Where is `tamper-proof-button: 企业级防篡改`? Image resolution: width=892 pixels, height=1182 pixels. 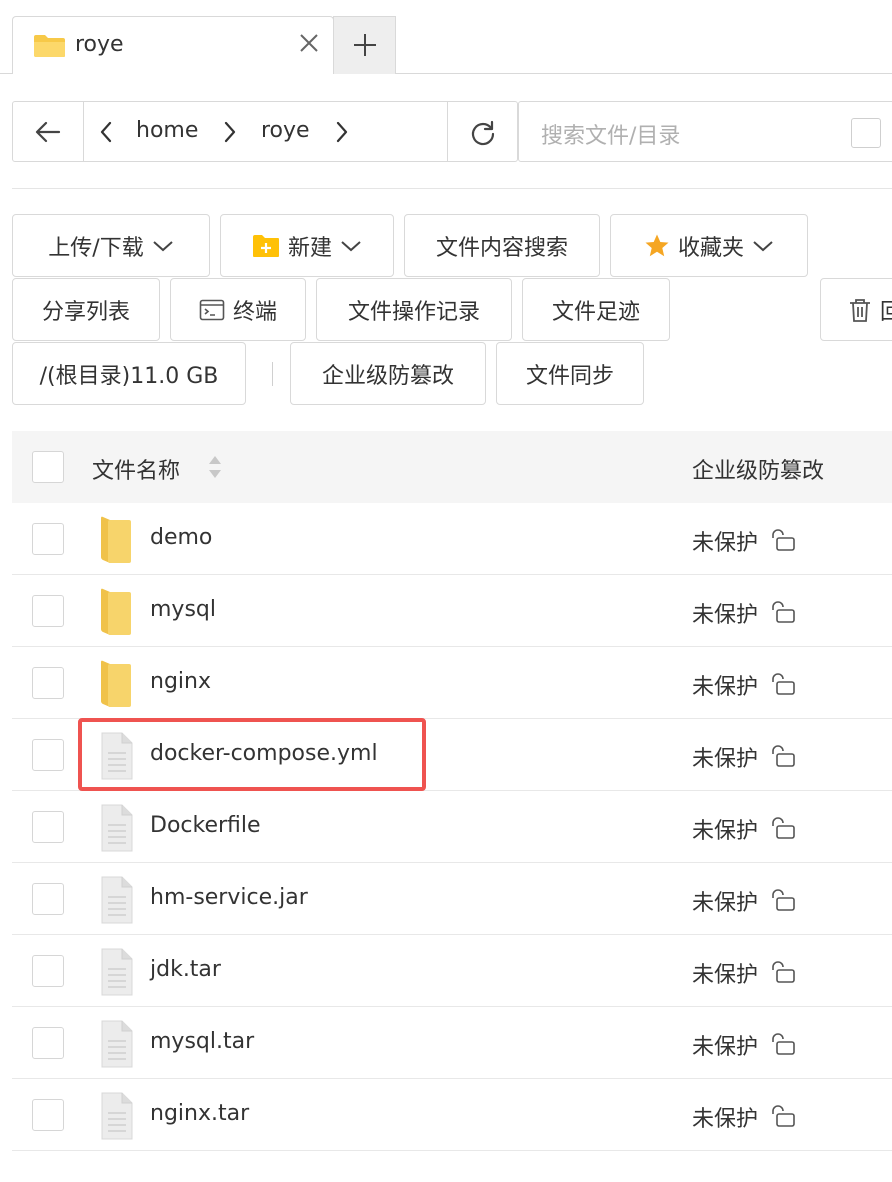 tamper-proof-button: 企业级防篡改 is located at coordinates (388, 373).